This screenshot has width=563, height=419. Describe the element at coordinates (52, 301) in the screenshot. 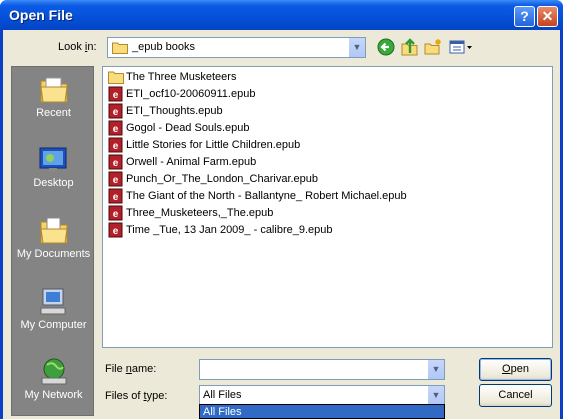

I see `my-computer-icon` at that location.